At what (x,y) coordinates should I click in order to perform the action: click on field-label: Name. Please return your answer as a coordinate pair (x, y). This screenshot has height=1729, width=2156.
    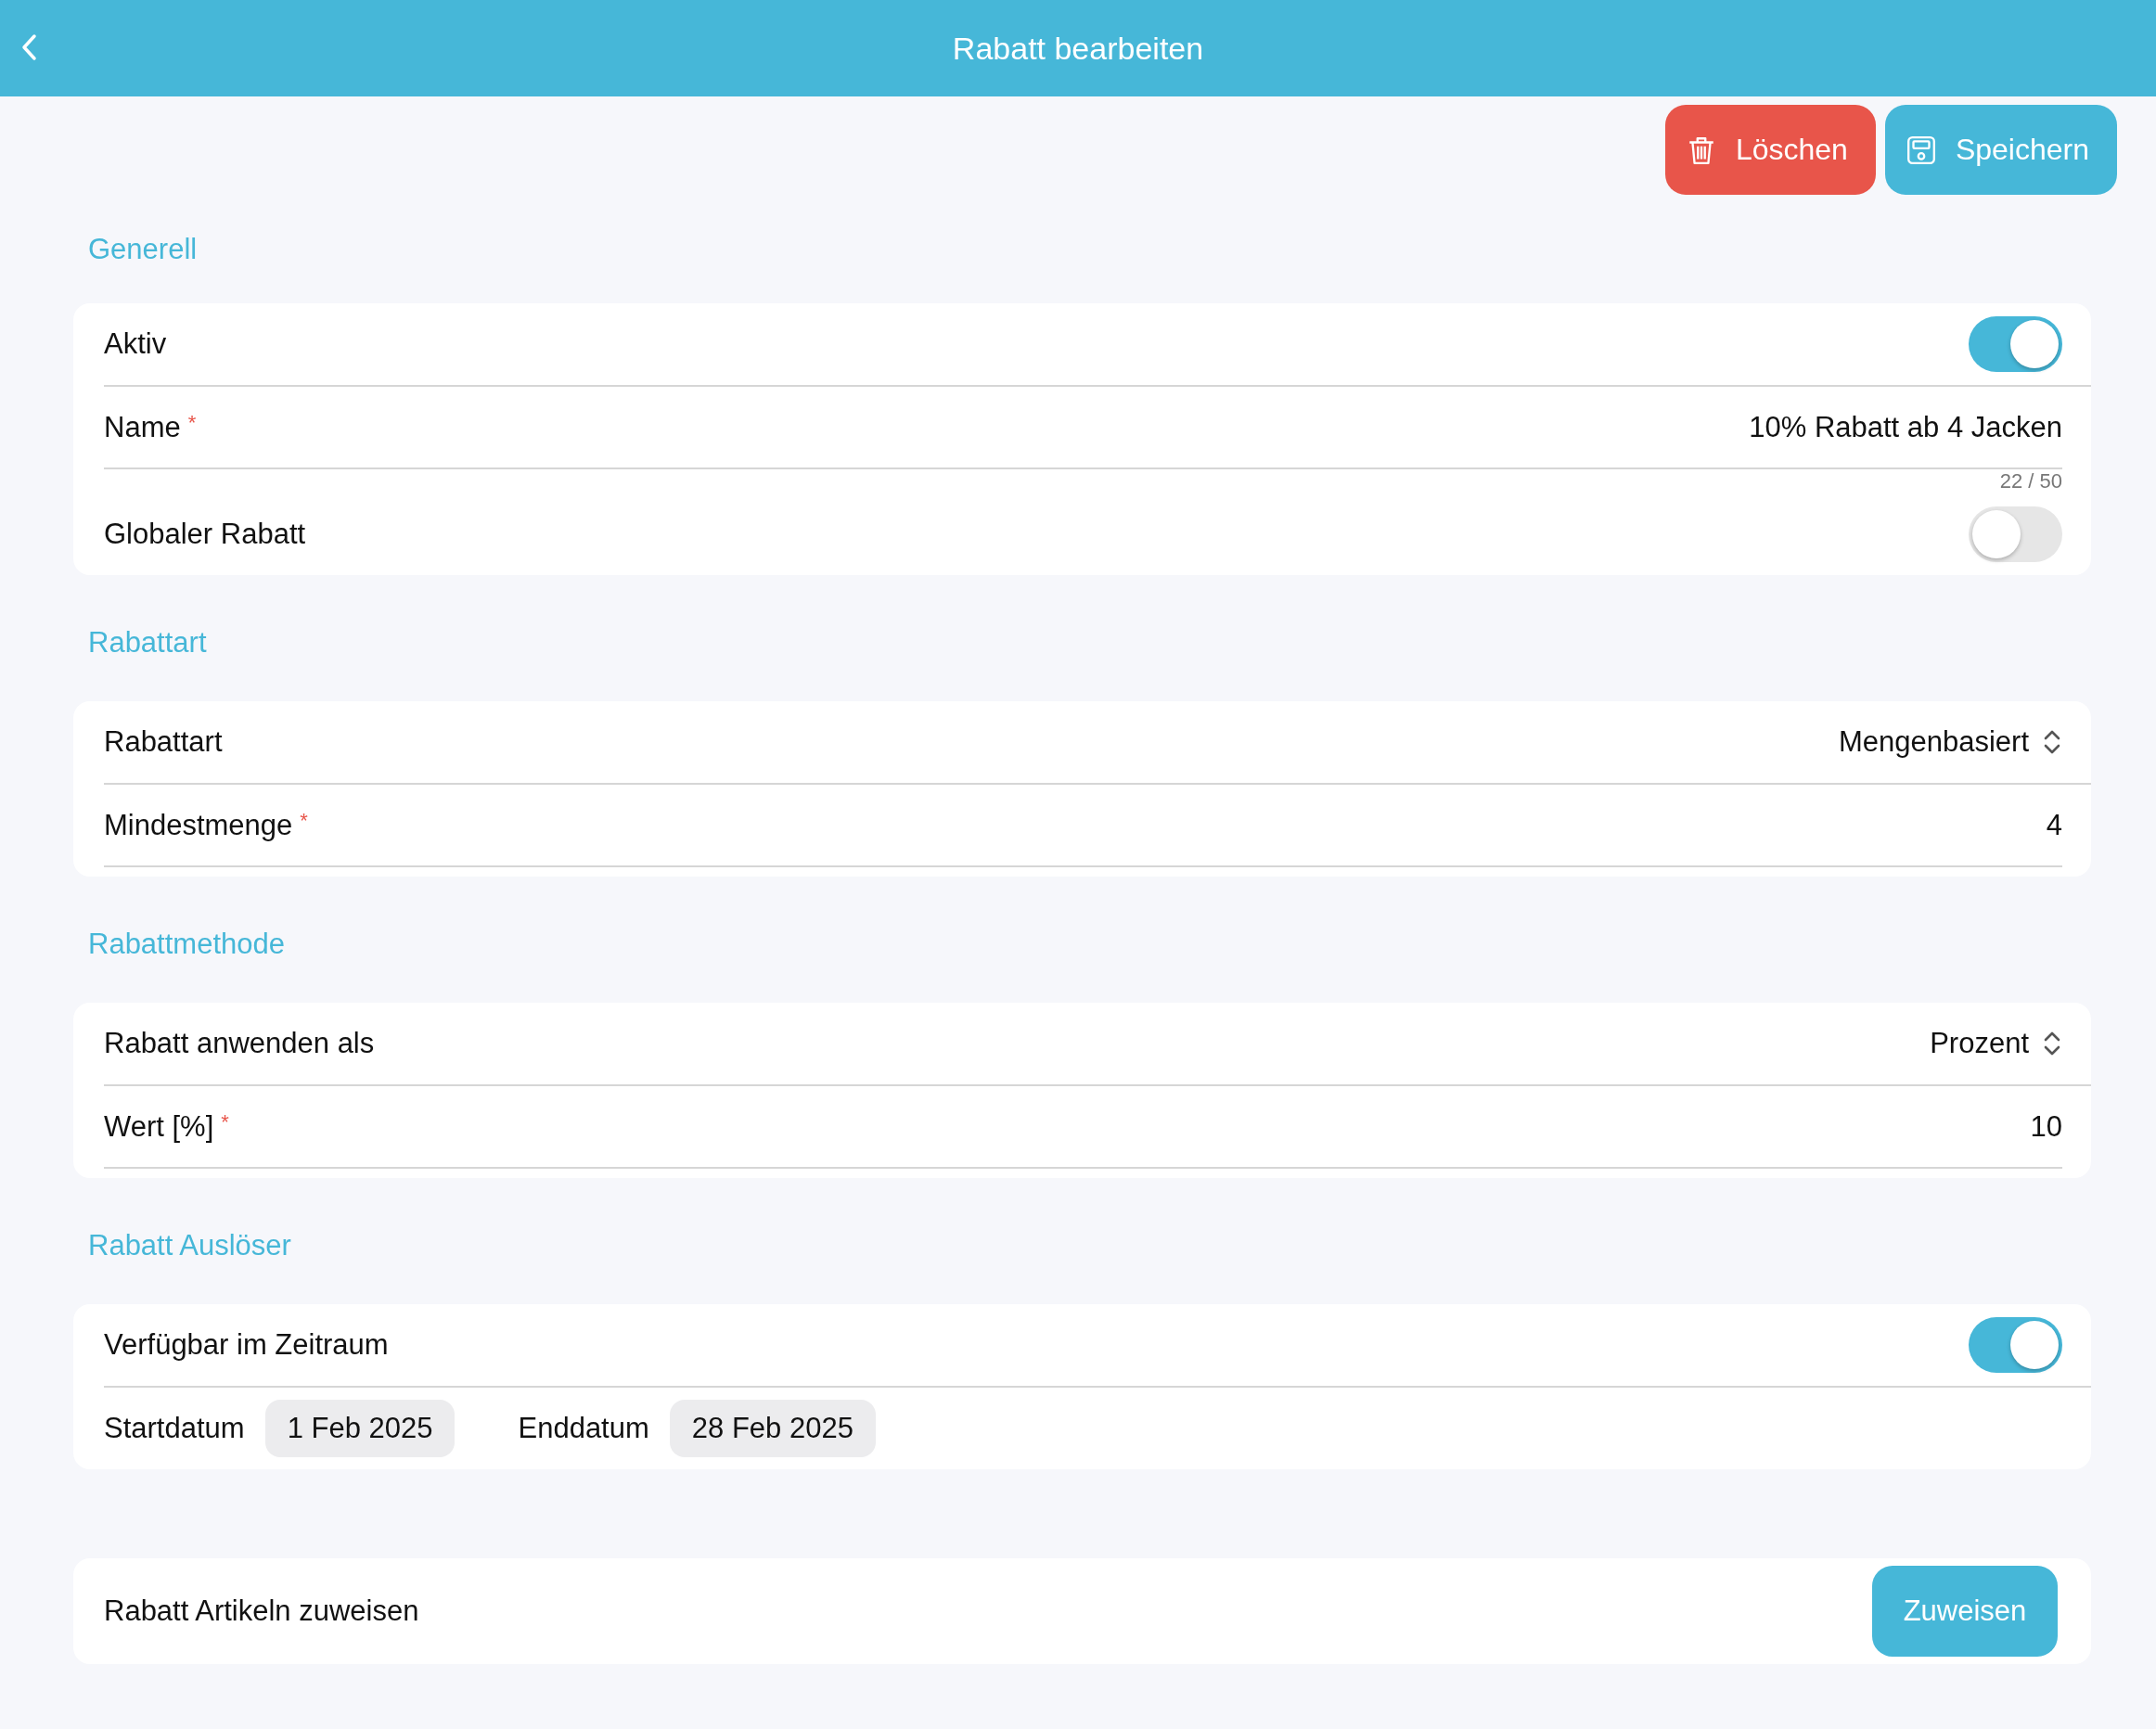
    Looking at the image, I should click on (142, 427).